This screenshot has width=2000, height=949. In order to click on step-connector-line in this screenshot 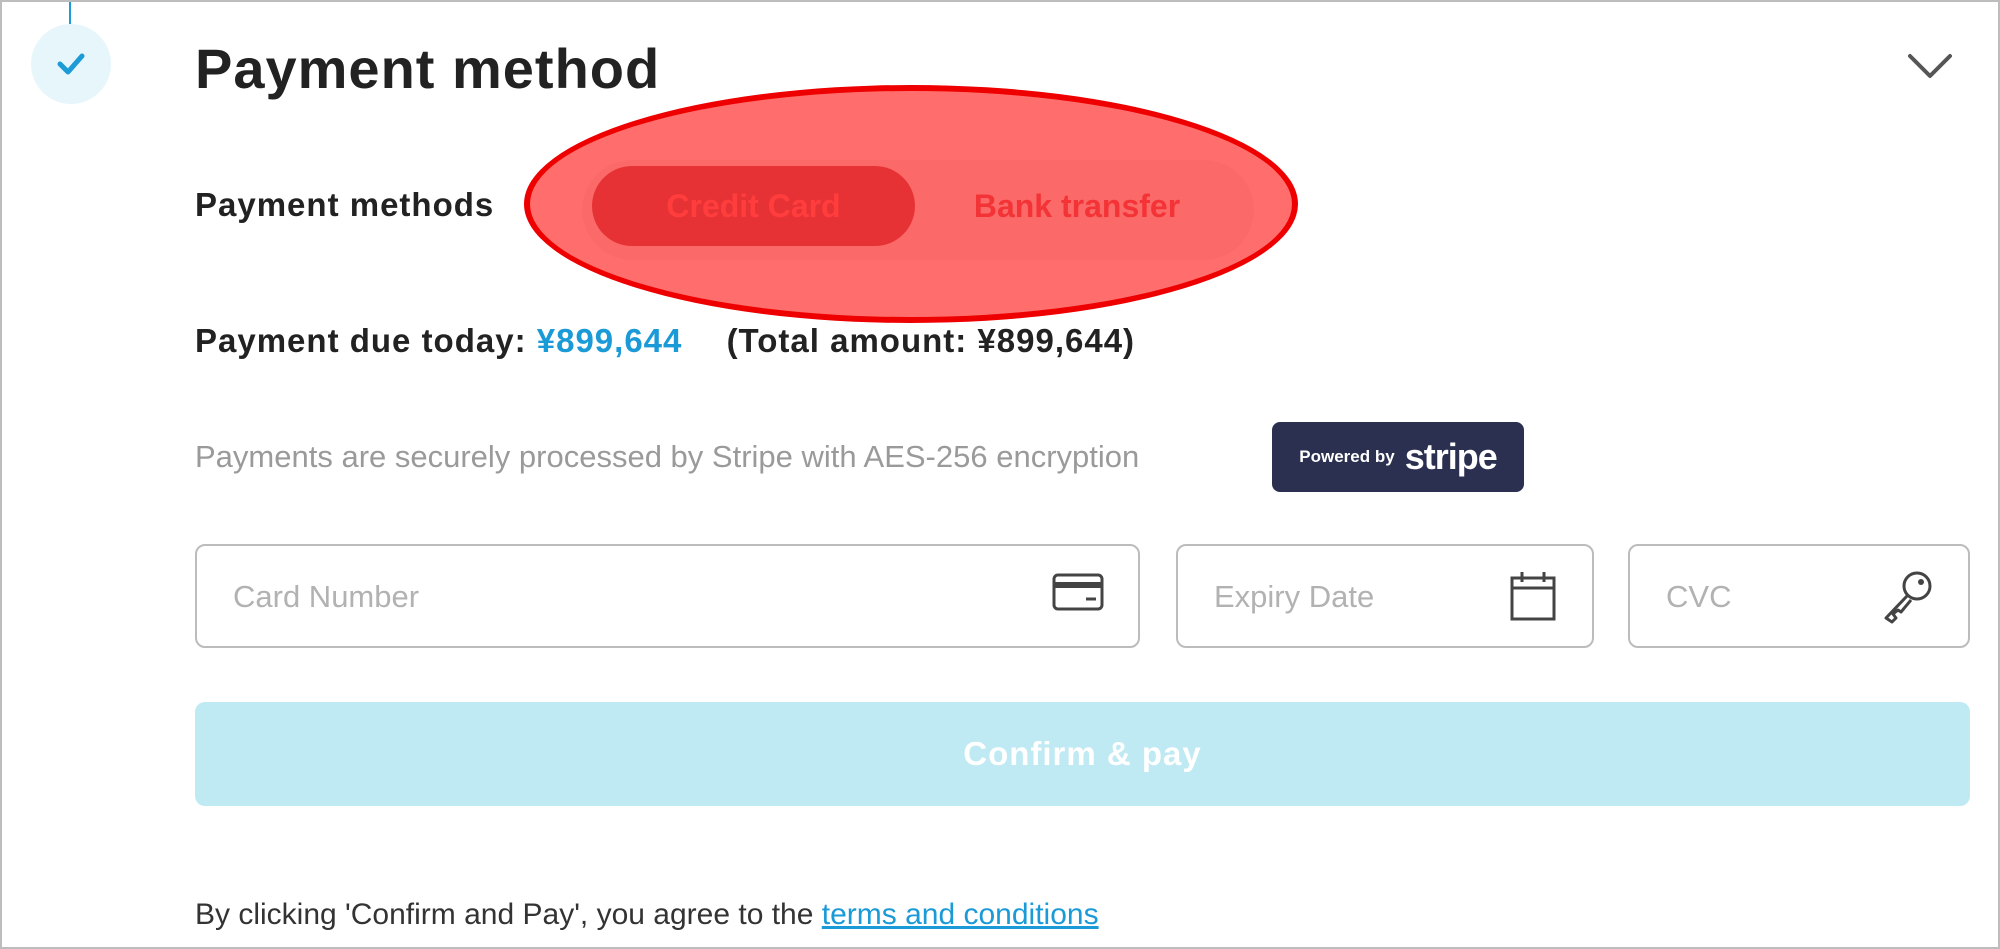, I will do `click(70, 13)`.